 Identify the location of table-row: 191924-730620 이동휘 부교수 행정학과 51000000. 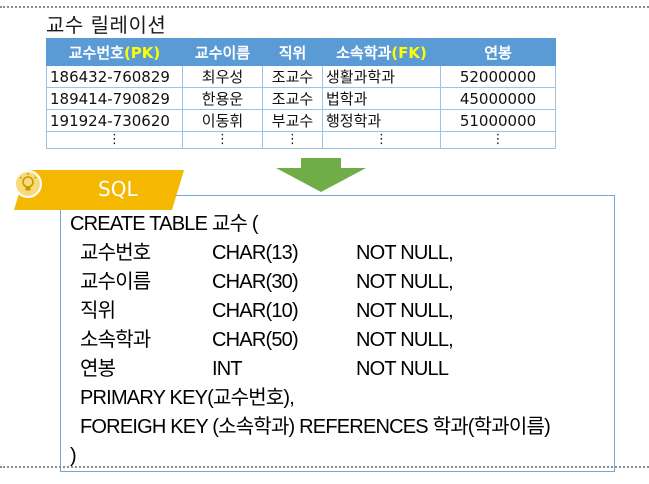
(301, 120).